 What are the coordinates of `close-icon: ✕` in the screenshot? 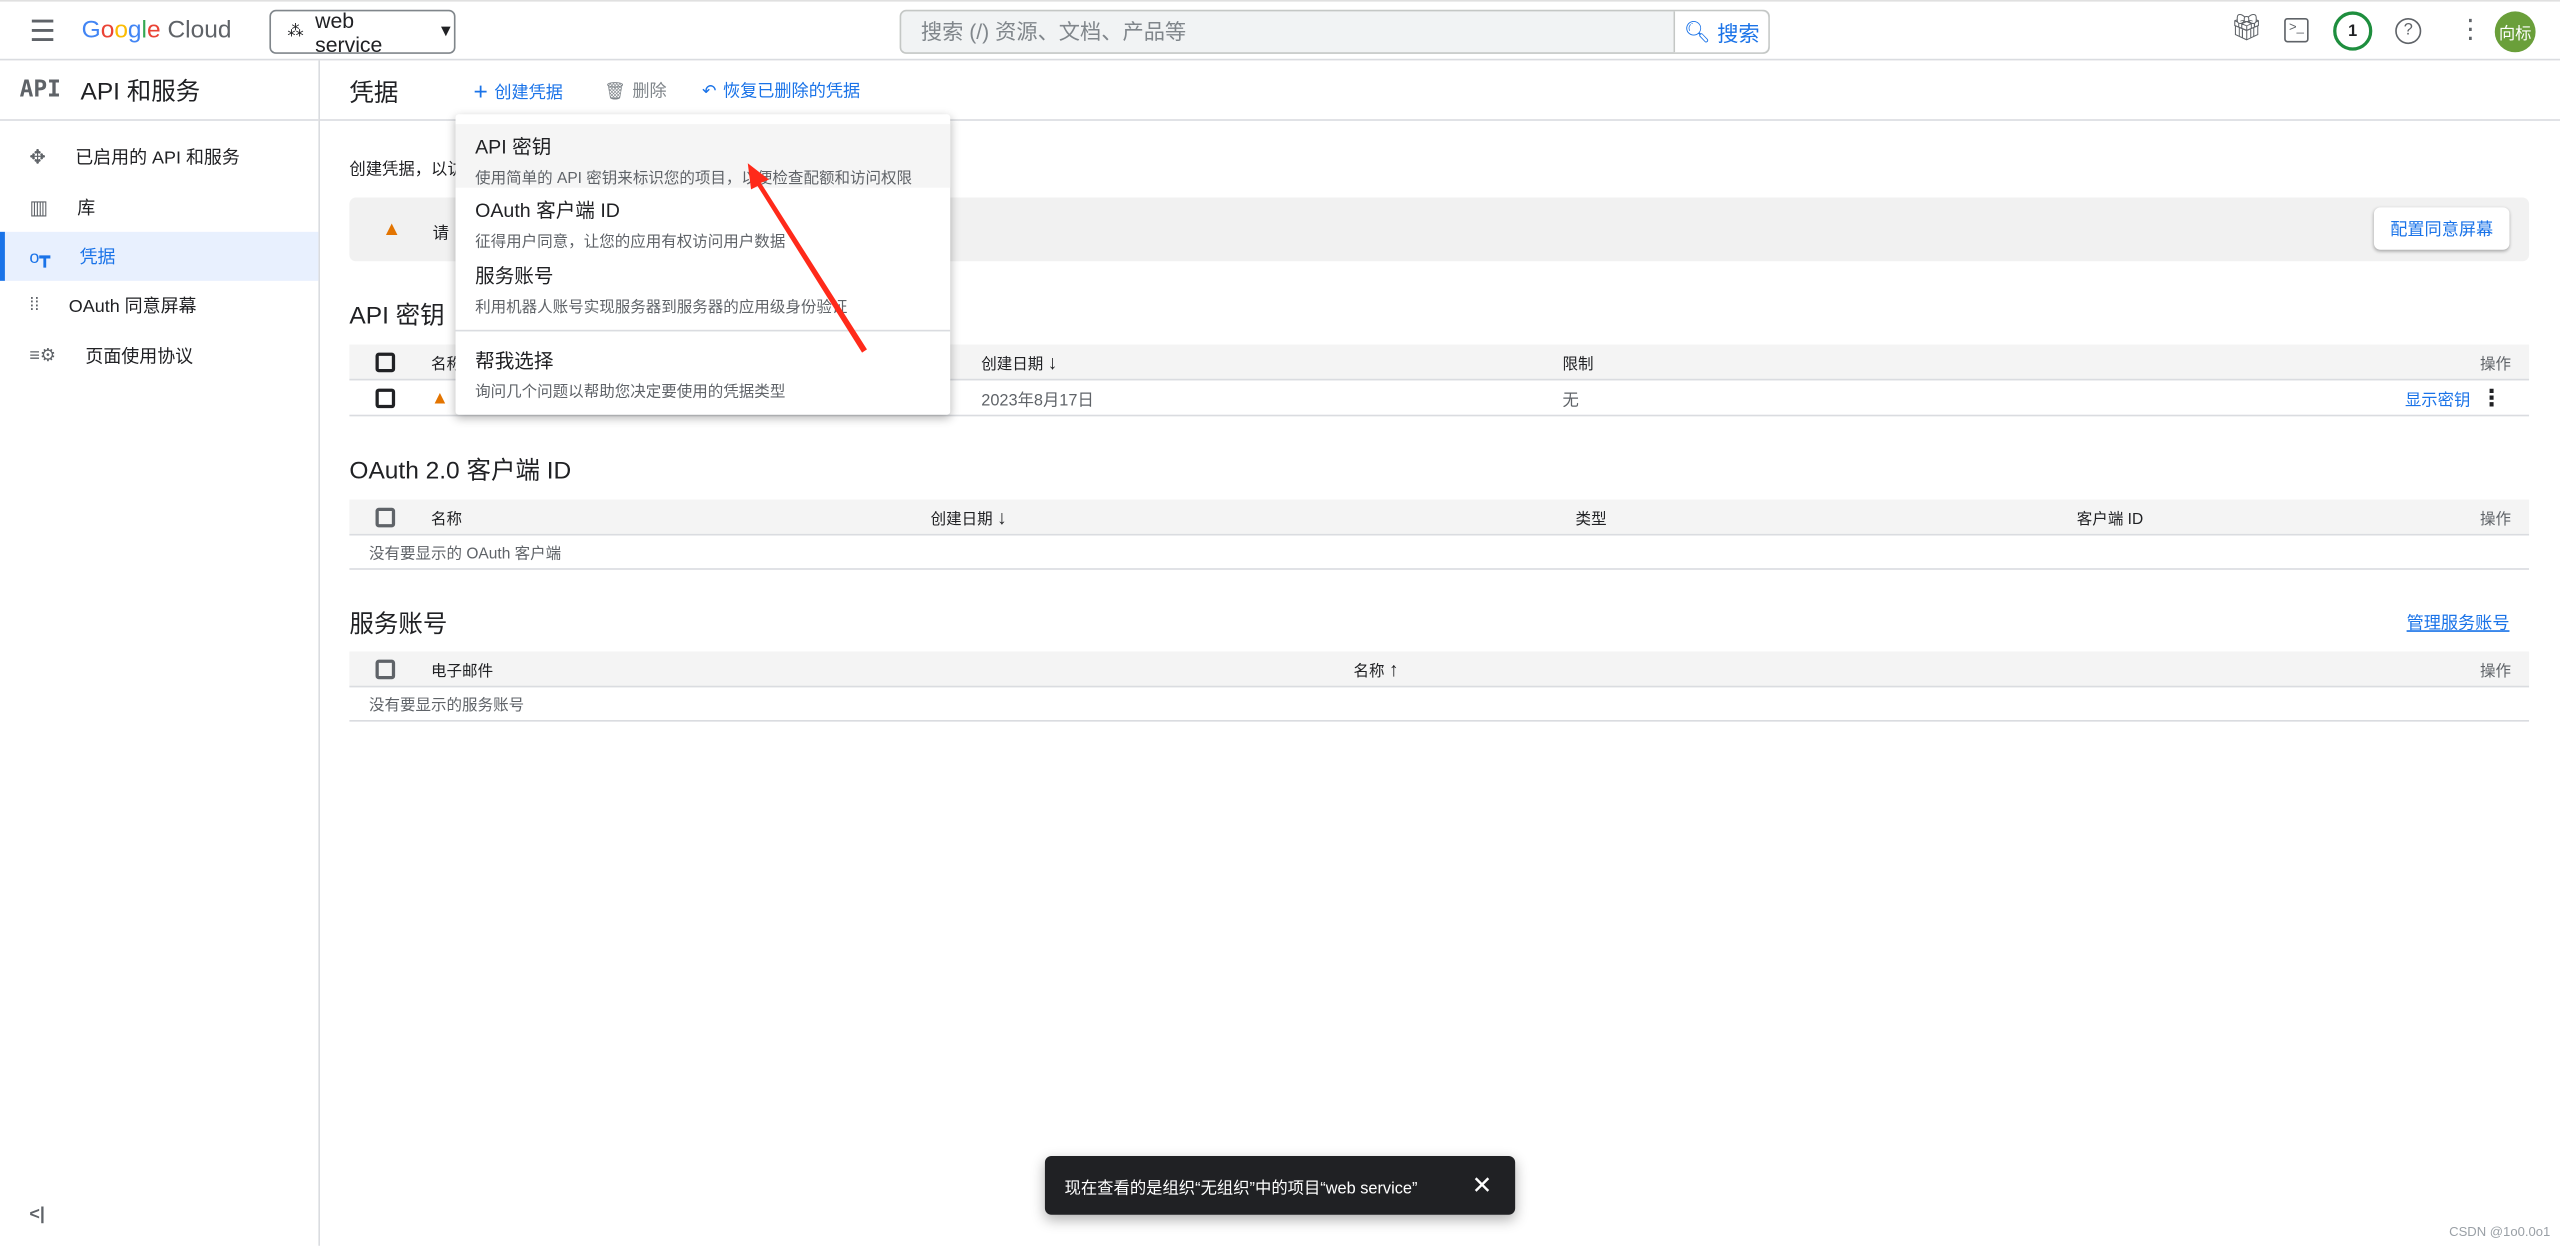 It's located at (1482, 1185).